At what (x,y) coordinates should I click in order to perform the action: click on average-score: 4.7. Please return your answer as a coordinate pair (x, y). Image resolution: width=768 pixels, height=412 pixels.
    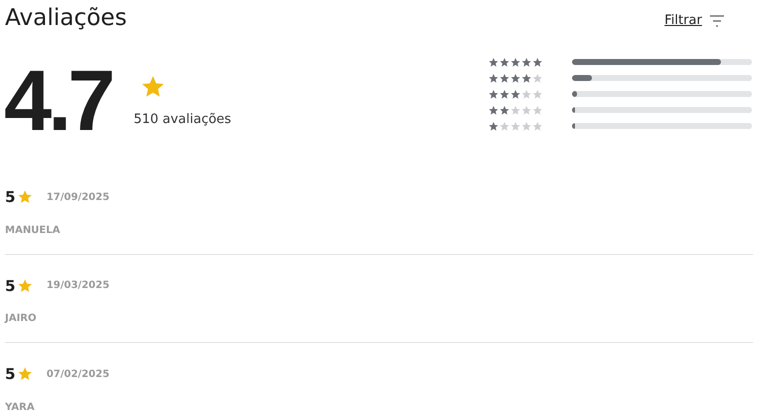
    Looking at the image, I should click on (58, 101).